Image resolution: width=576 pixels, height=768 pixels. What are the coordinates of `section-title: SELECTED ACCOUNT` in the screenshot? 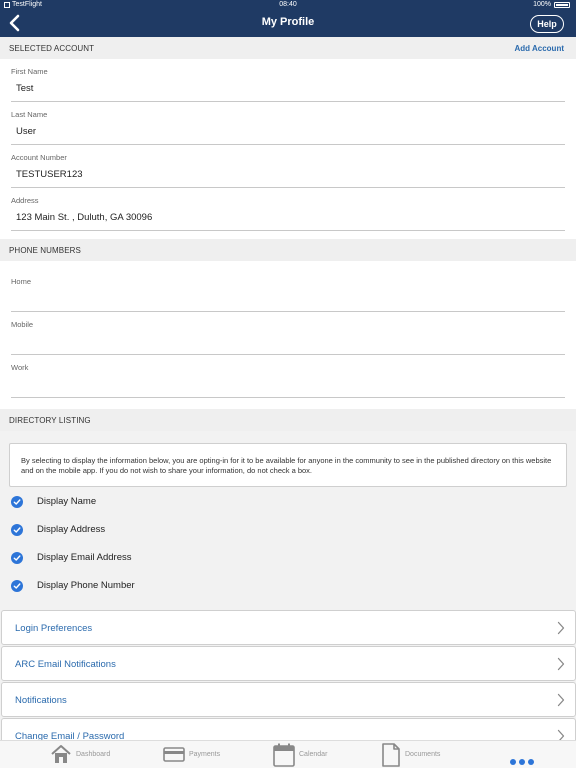 It's located at (52, 48).